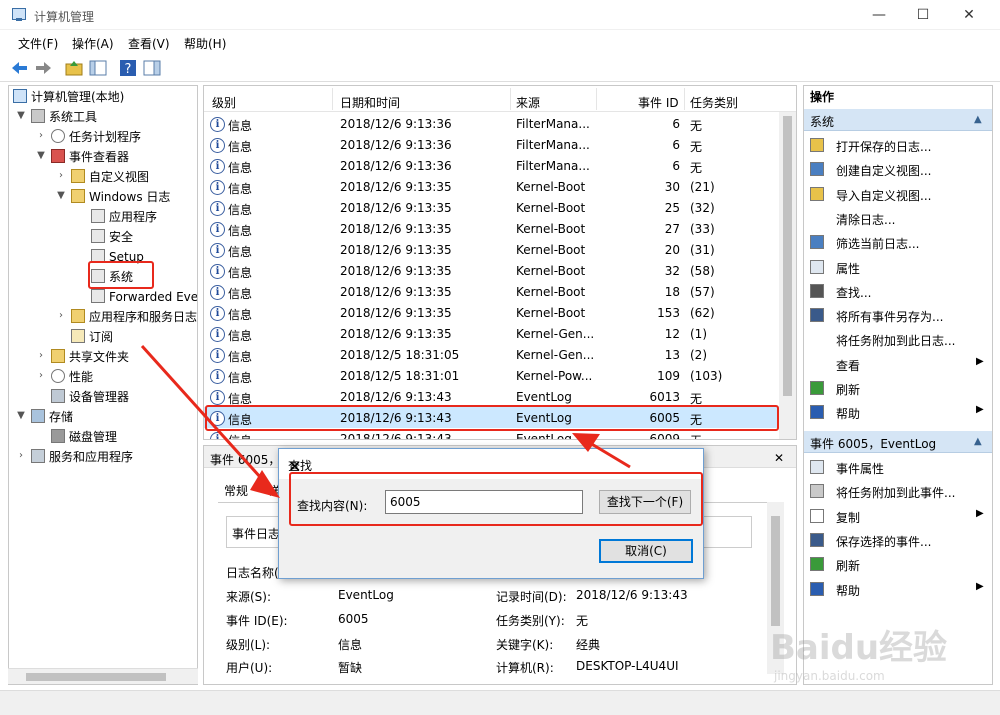  Describe the element at coordinates (370, 102) in the screenshot. I see `col-date: 日期和时间` at that location.